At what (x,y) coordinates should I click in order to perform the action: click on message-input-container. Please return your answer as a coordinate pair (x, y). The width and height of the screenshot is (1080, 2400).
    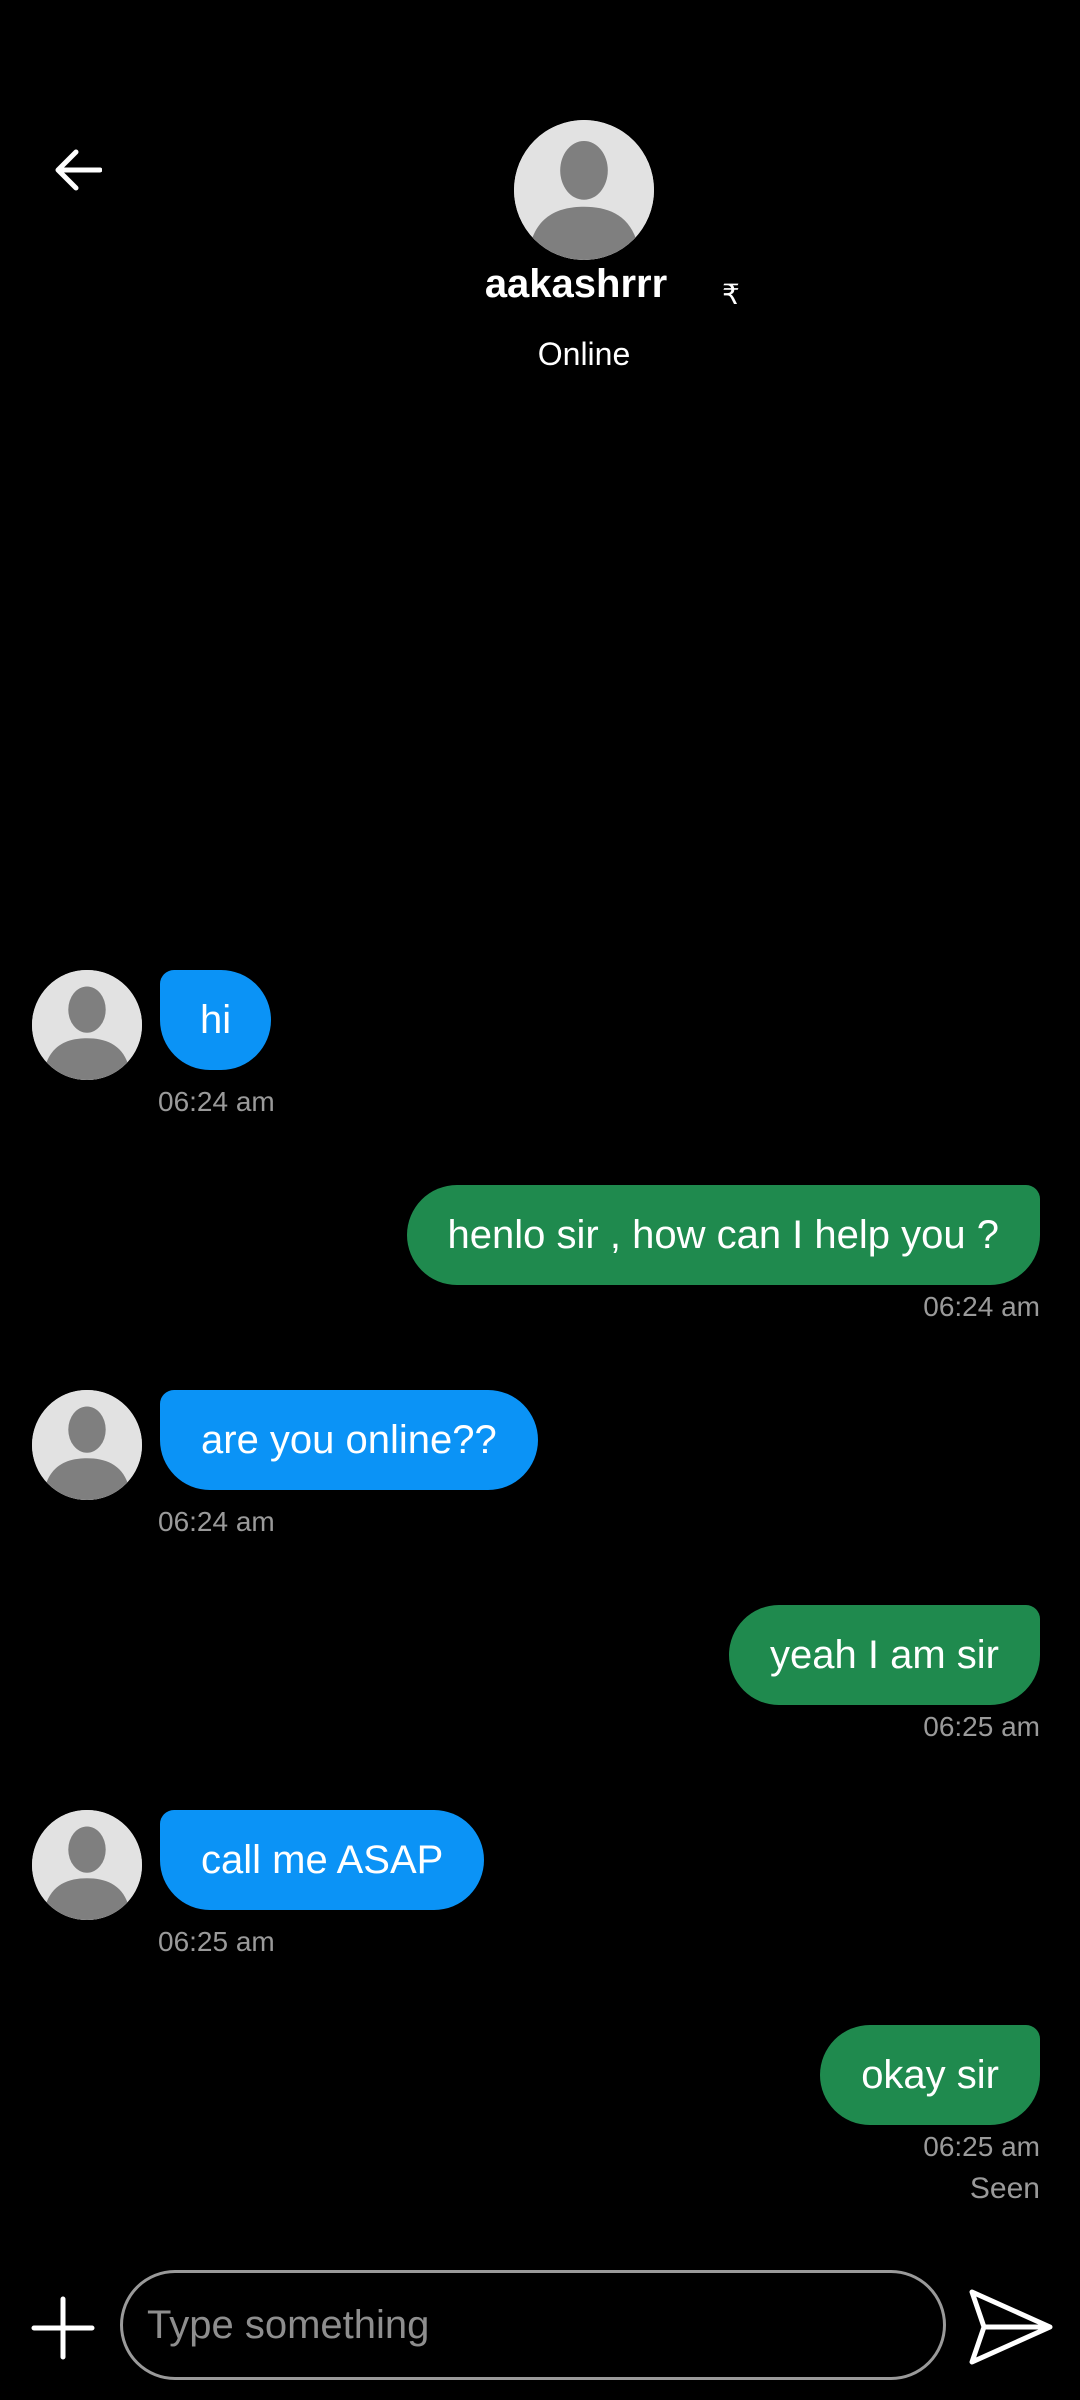
    Looking at the image, I should click on (533, 2325).